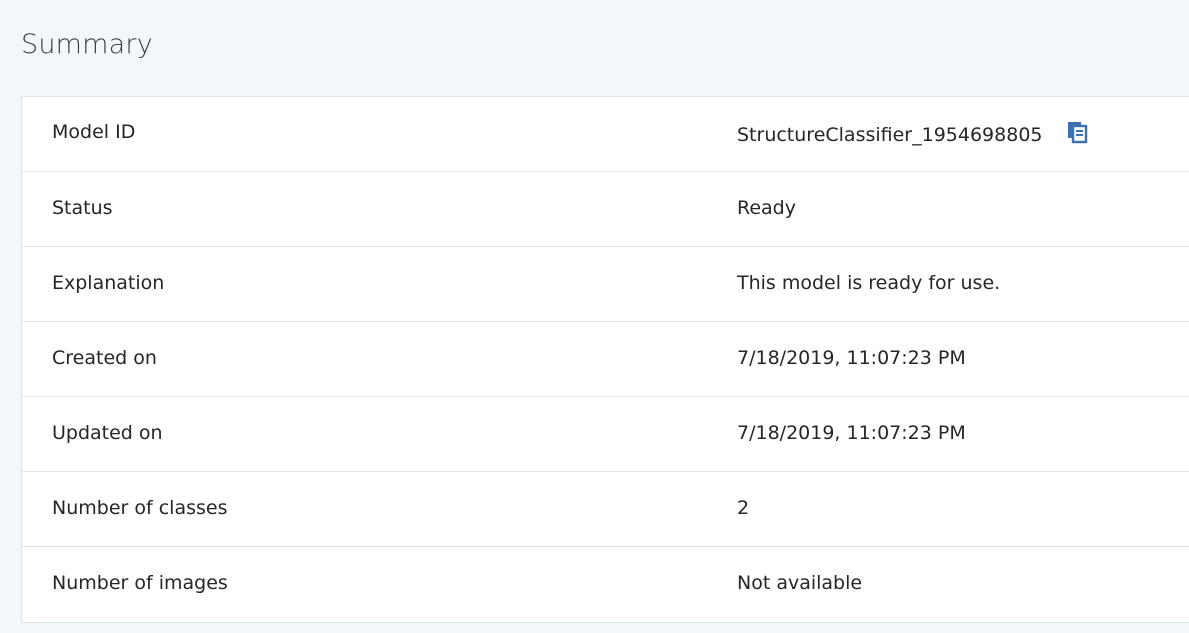 Image resolution: width=1189 pixels, height=633 pixels. I want to click on number-of-images-label: Number of images, so click(140, 583).